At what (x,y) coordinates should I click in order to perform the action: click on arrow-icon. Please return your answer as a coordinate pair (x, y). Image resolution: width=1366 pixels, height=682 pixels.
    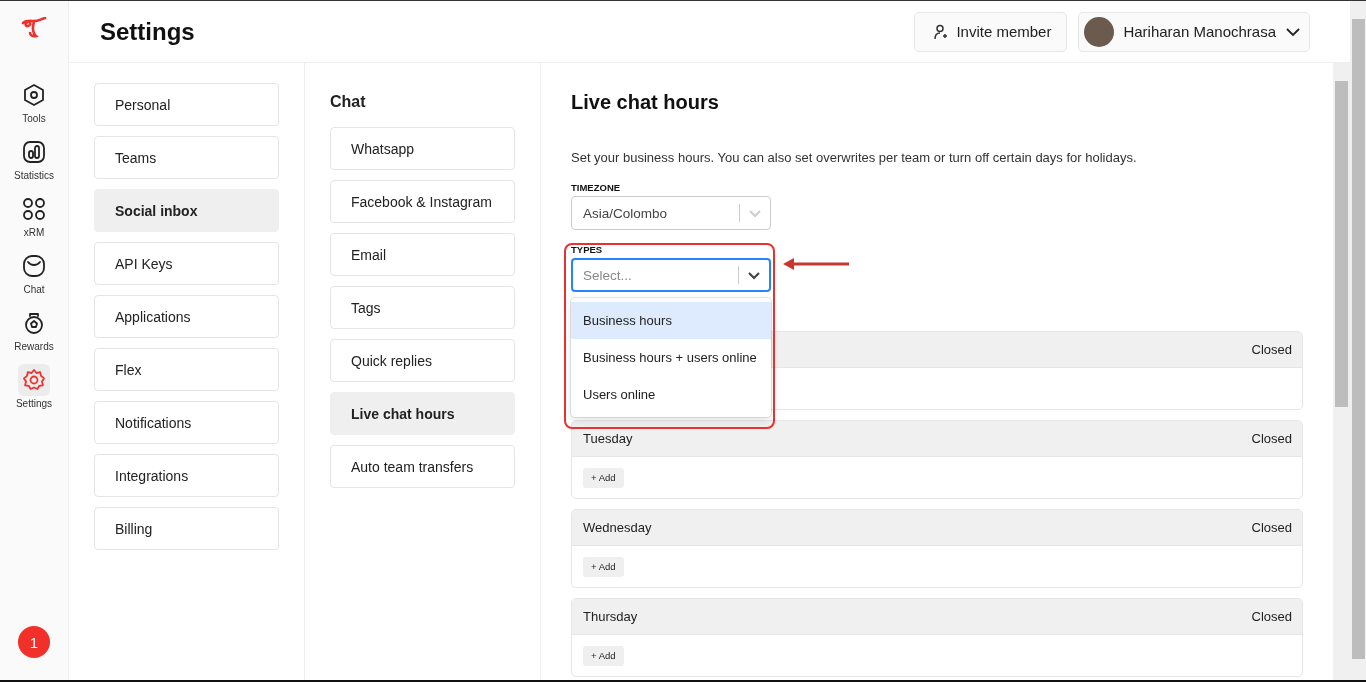
    Looking at the image, I should click on (816, 264).